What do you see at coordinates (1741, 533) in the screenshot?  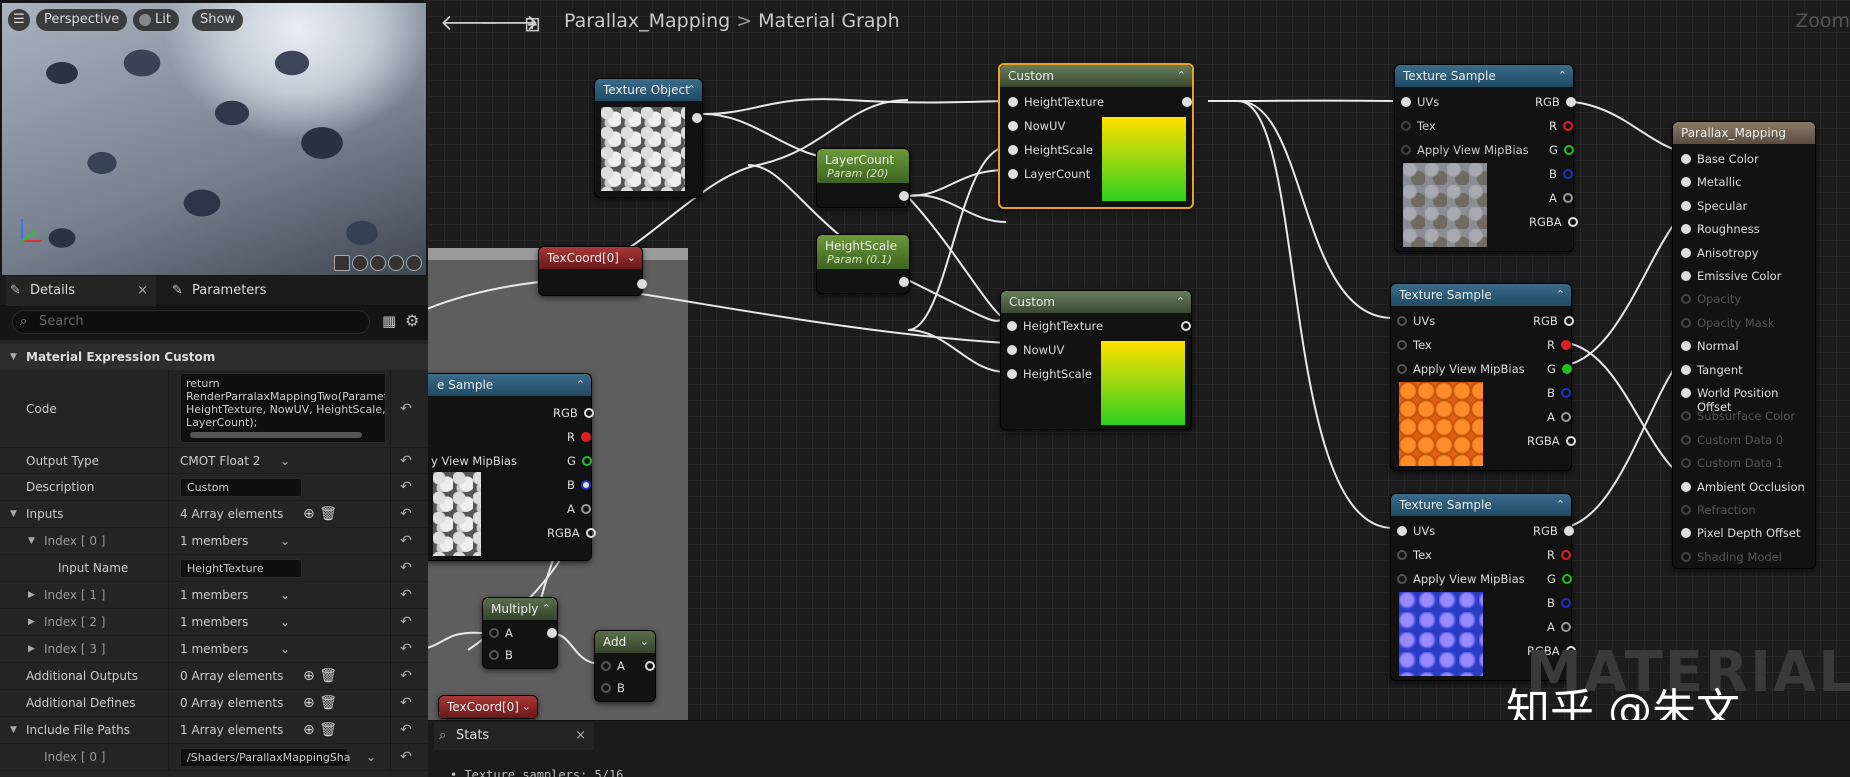 I see `result-pin: Pixel Depth Offset` at bounding box center [1741, 533].